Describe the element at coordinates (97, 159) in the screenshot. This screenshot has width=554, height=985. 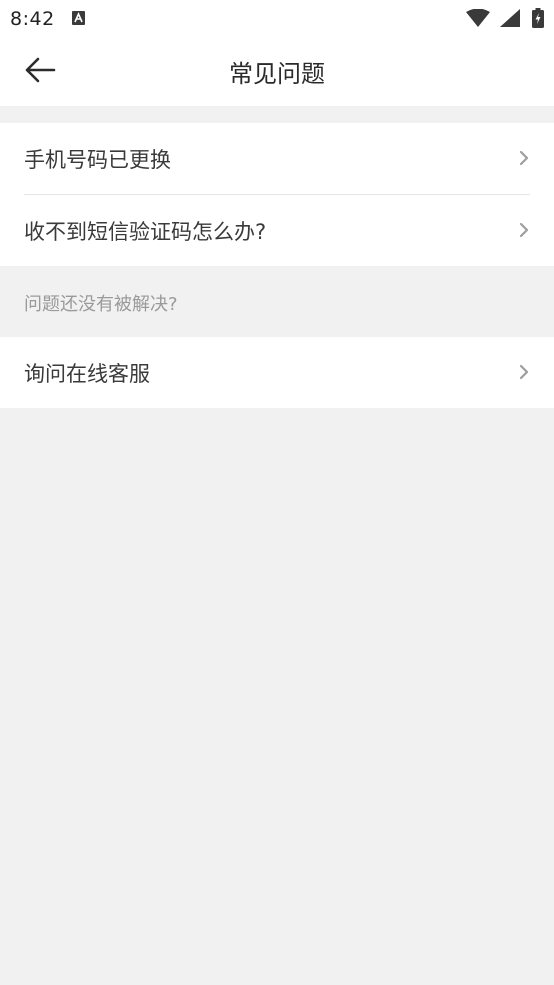
I see `faq-item-label: 手机号码已更换` at that location.